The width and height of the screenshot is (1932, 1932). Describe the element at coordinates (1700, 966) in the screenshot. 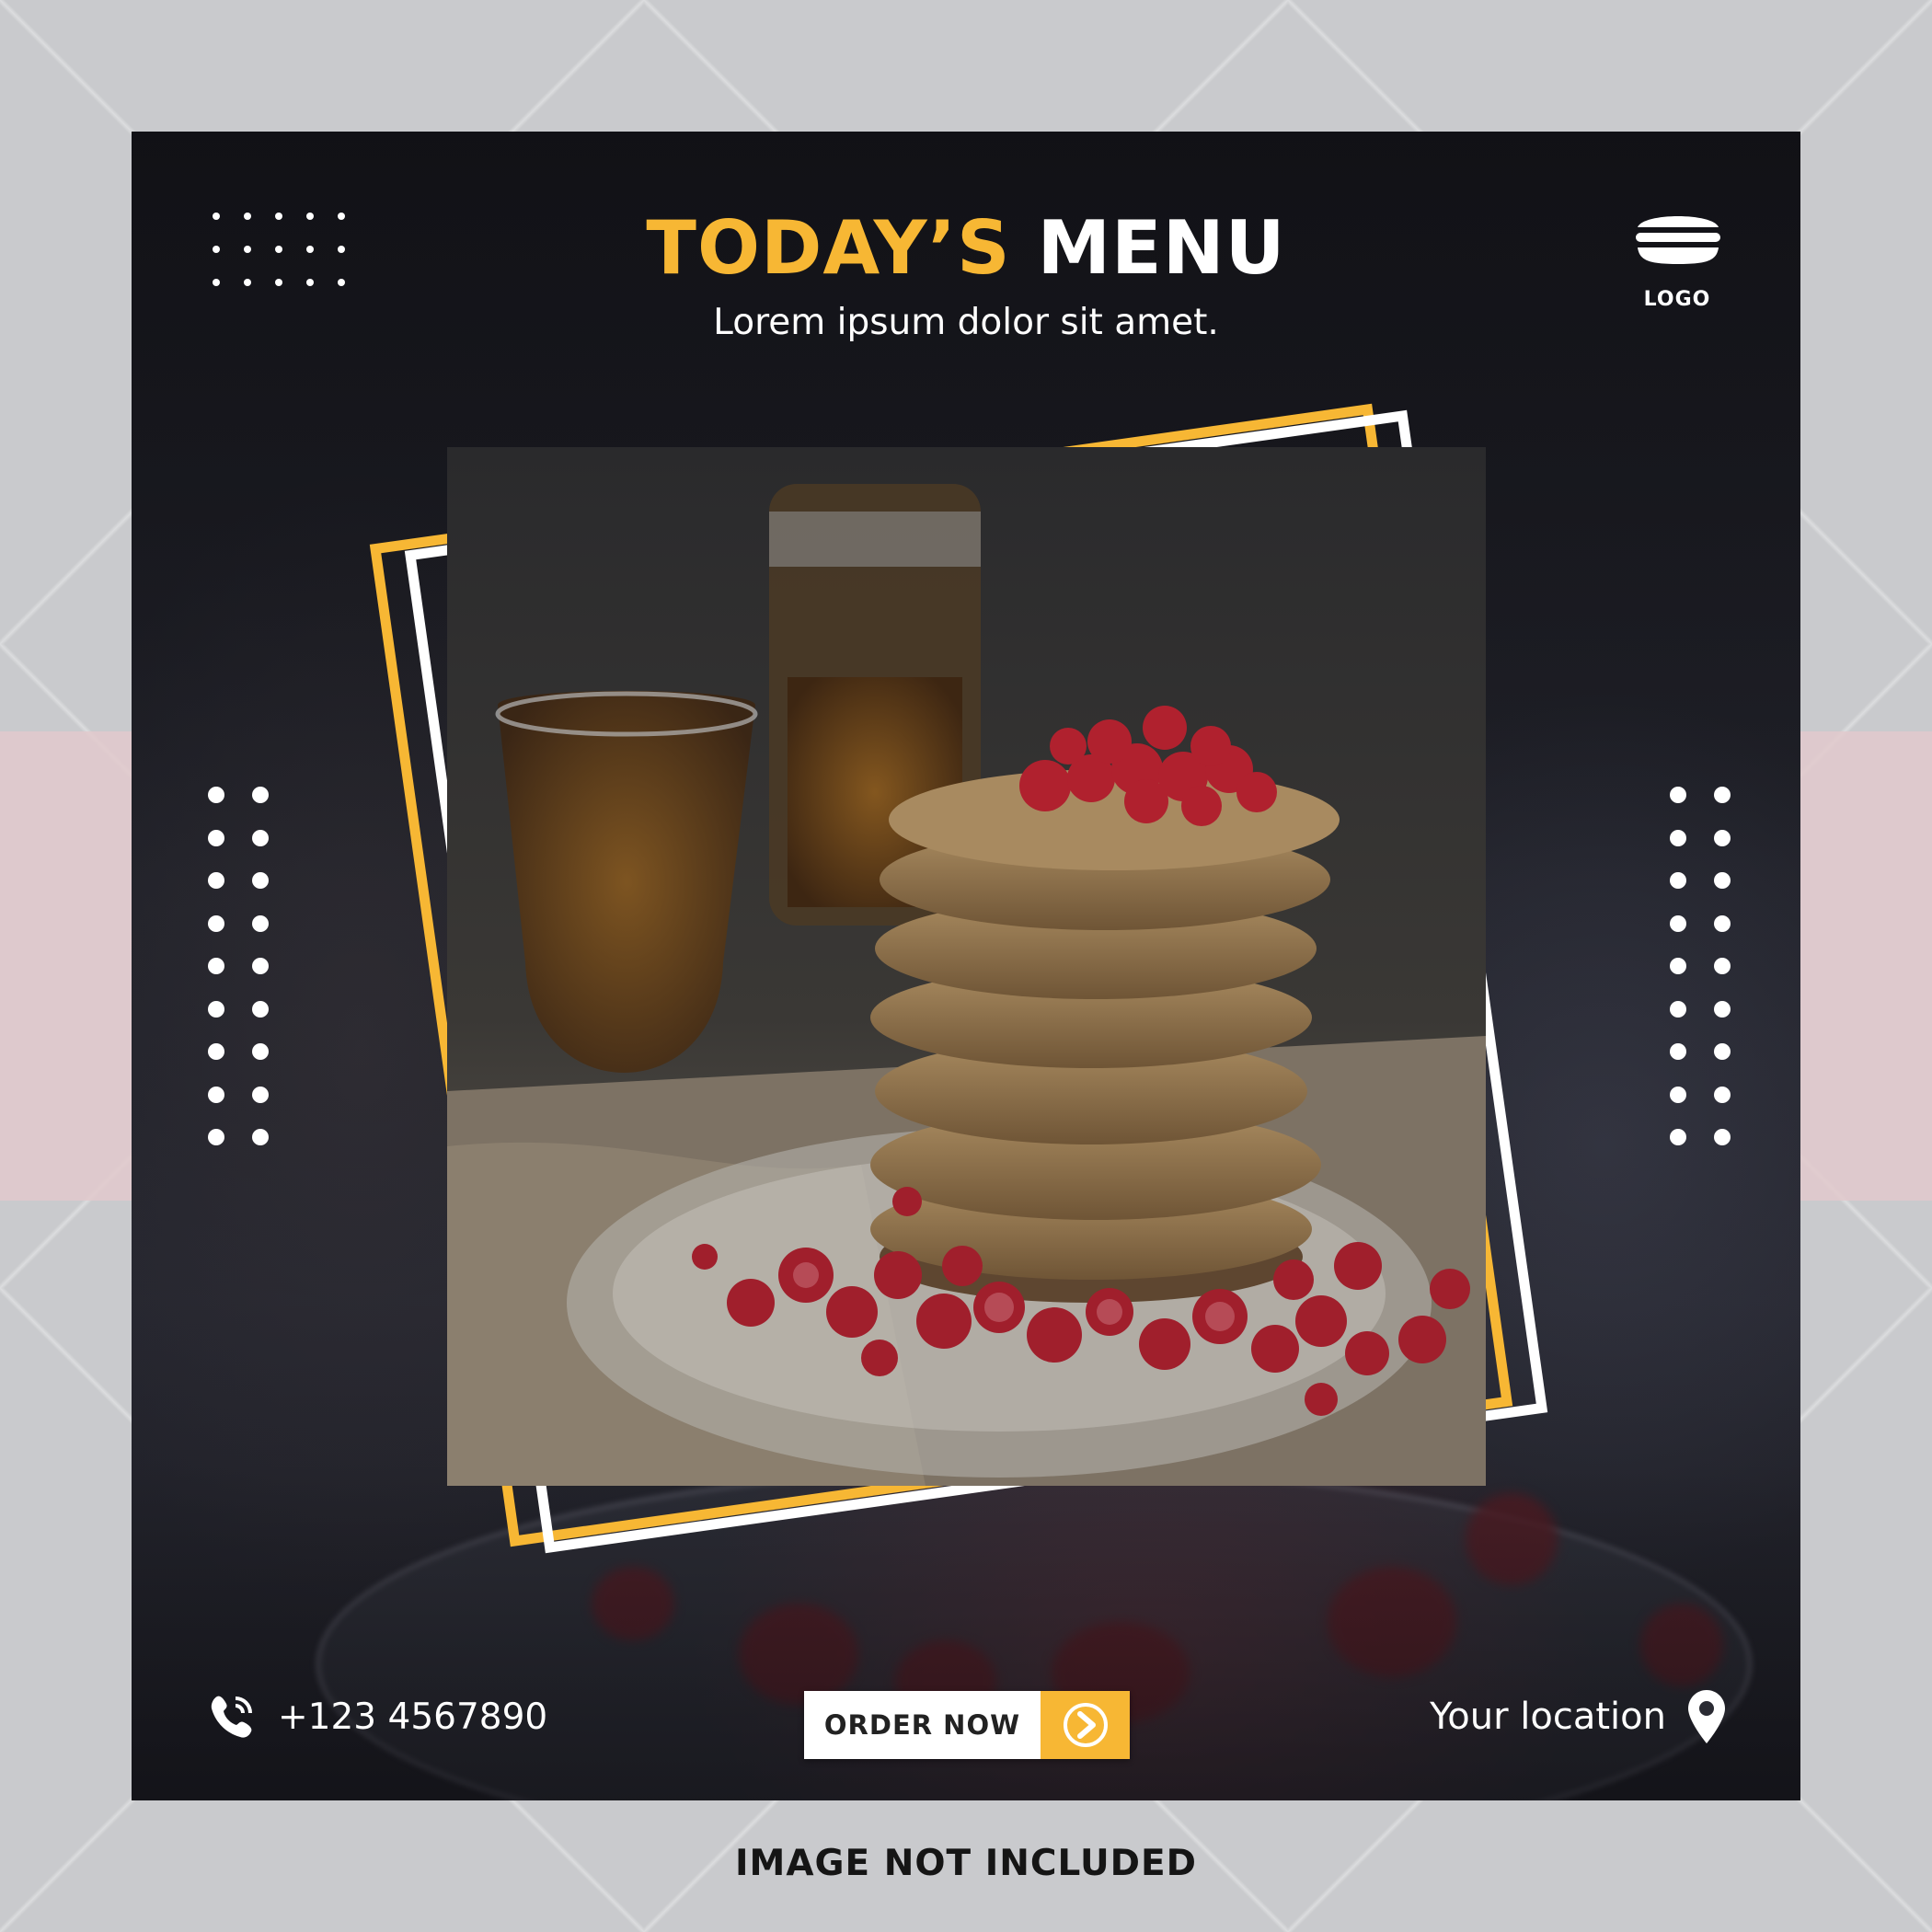

I see `dot-grid-right` at that location.